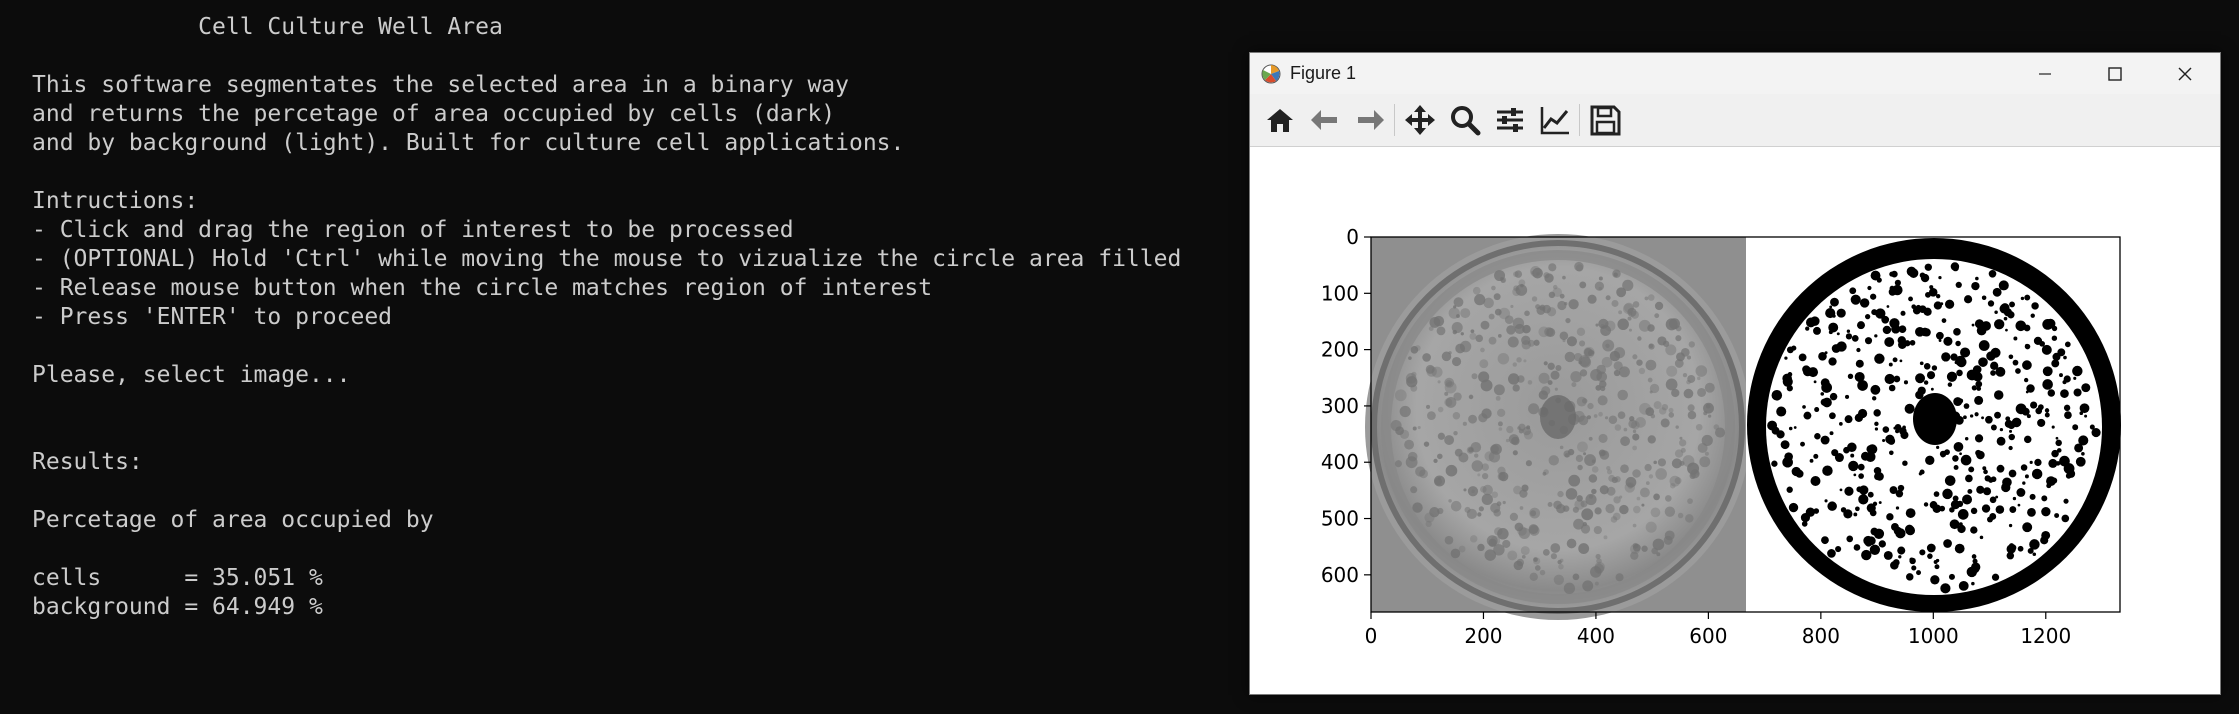 The image size is (2239, 714). What do you see at coordinates (1340, 519) in the screenshot?
I see `y-tick-label: 500` at bounding box center [1340, 519].